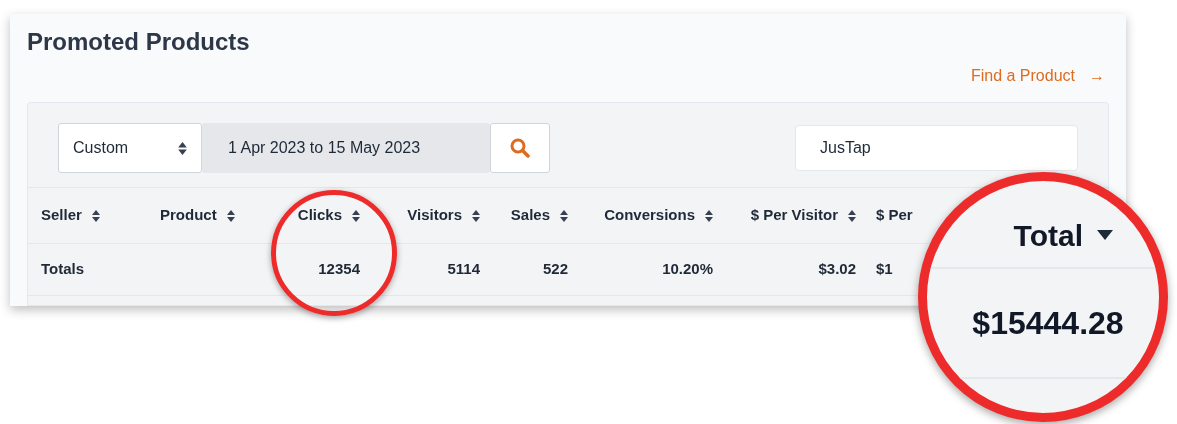 The height and width of the screenshot is (424, 1177). I want to click on table-cell-text: 522, so click(555, 269).